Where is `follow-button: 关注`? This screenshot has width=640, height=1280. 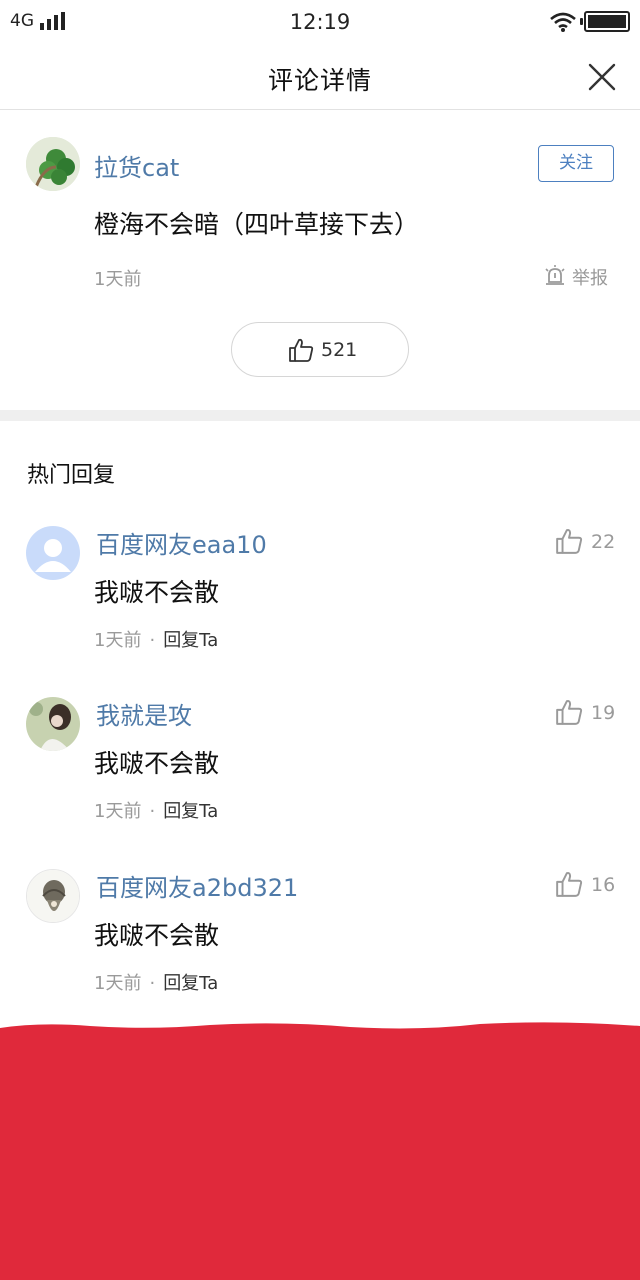 follow-button: 关注 is located at coordinates (576, 163).